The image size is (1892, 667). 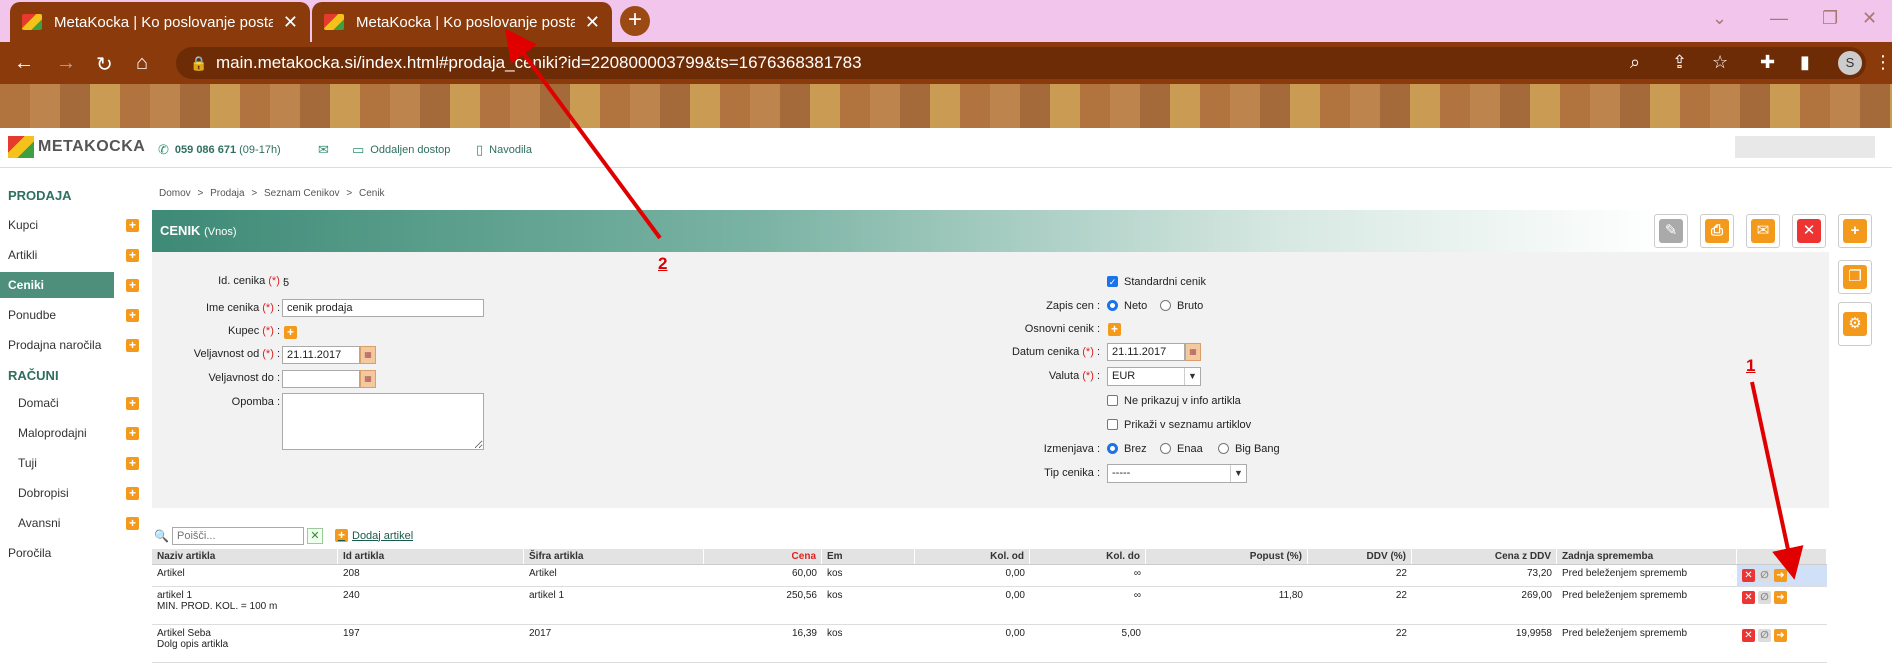 What do you see at coordinates (70, 553) in the screenshot?
I see `sidebar-item-porocila: Poročila` at bounding box center [70, 553].